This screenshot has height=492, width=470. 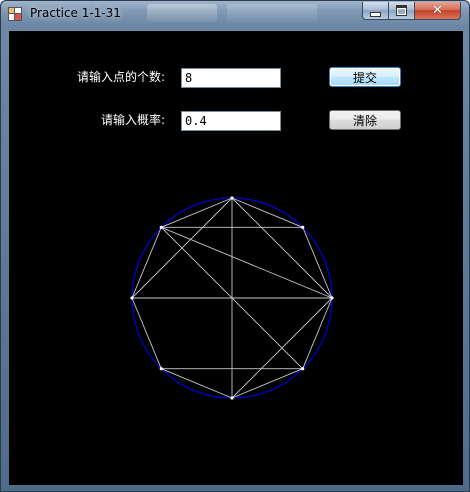 I want to click on maximize-icon, so click(x=401, y=10).